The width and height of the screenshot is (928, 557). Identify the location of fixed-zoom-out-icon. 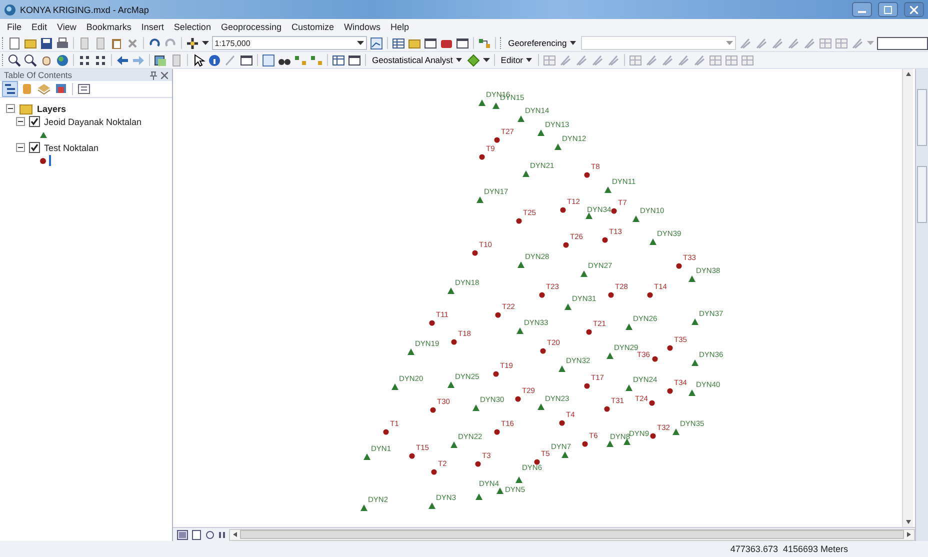
(100, 60).